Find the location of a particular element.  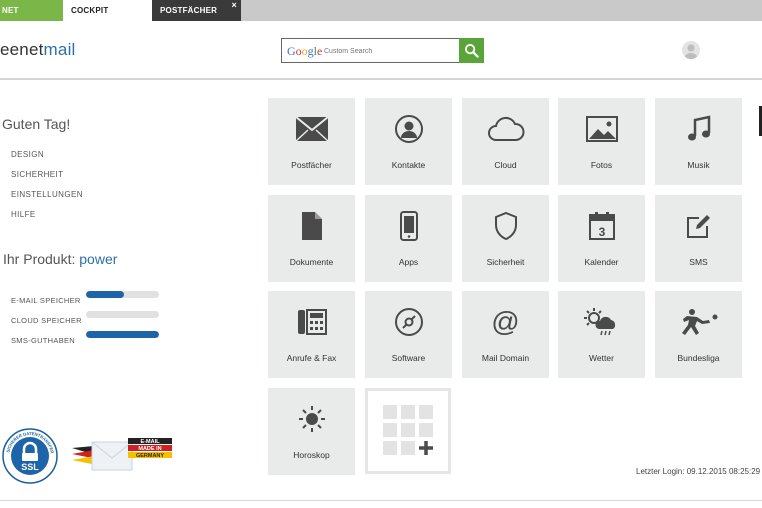

fax-icon is located at coordinates (312, 322).